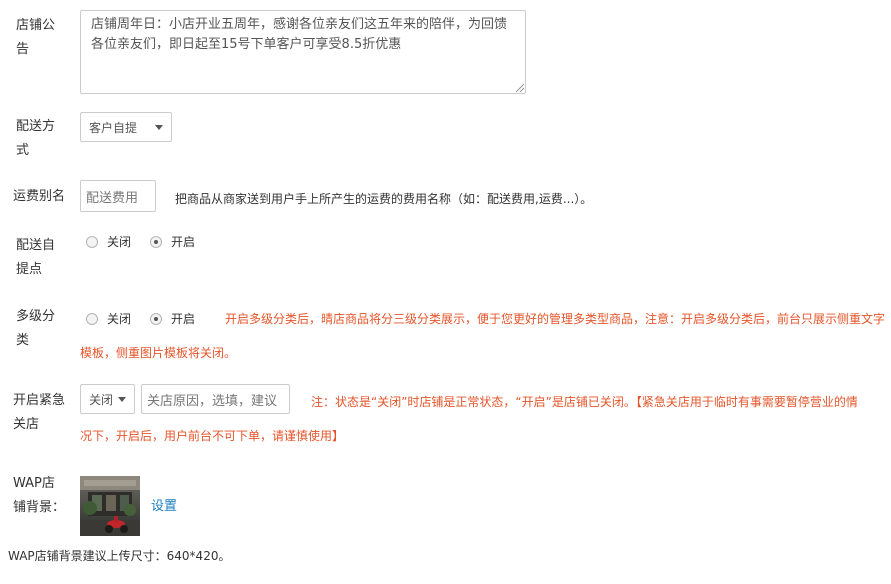 Image resolution: width=891 pixels, height=584 pixels. I want to click on storefront-image-icon, so click(110, 506).